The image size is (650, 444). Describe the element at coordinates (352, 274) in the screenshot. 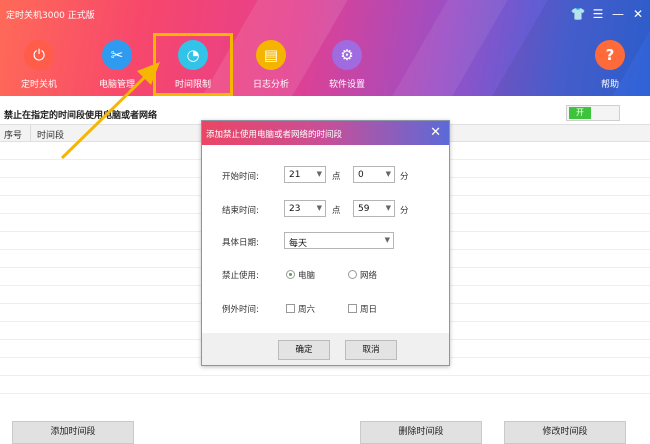

I see `forbid-network-radio` at that location.